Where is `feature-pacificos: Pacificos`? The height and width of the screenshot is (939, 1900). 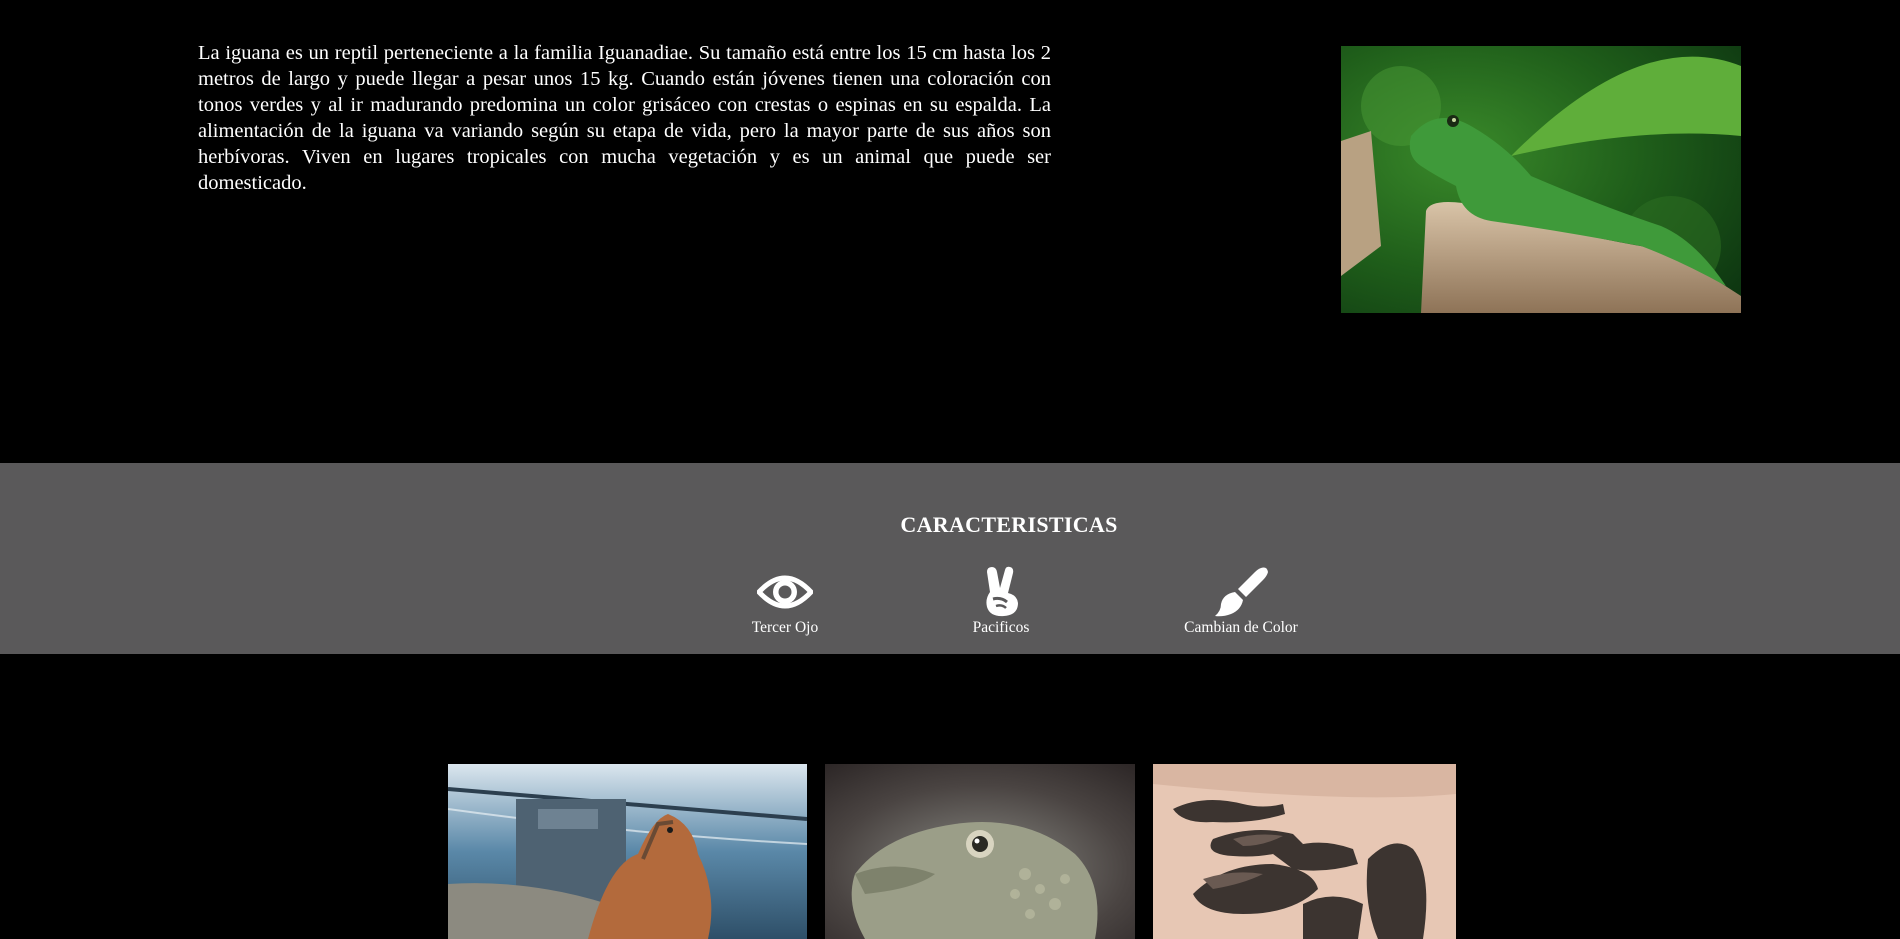 feature-pacificos: Pacificos is located at coordinates (1001, 601).